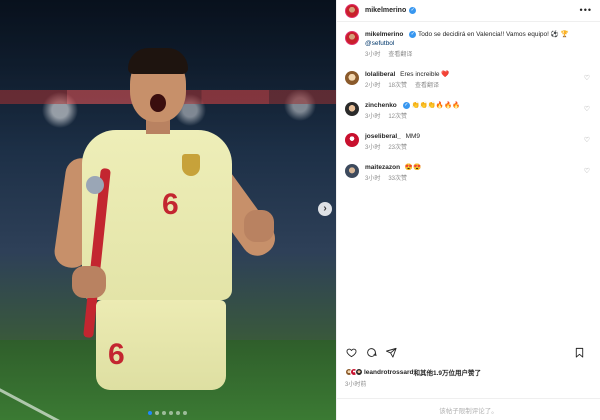 This screenshot has height=420, width=600. Describe the element at coordinates (385, 10) in the screenshot. I see `author-username: mikelmerino` at that location.